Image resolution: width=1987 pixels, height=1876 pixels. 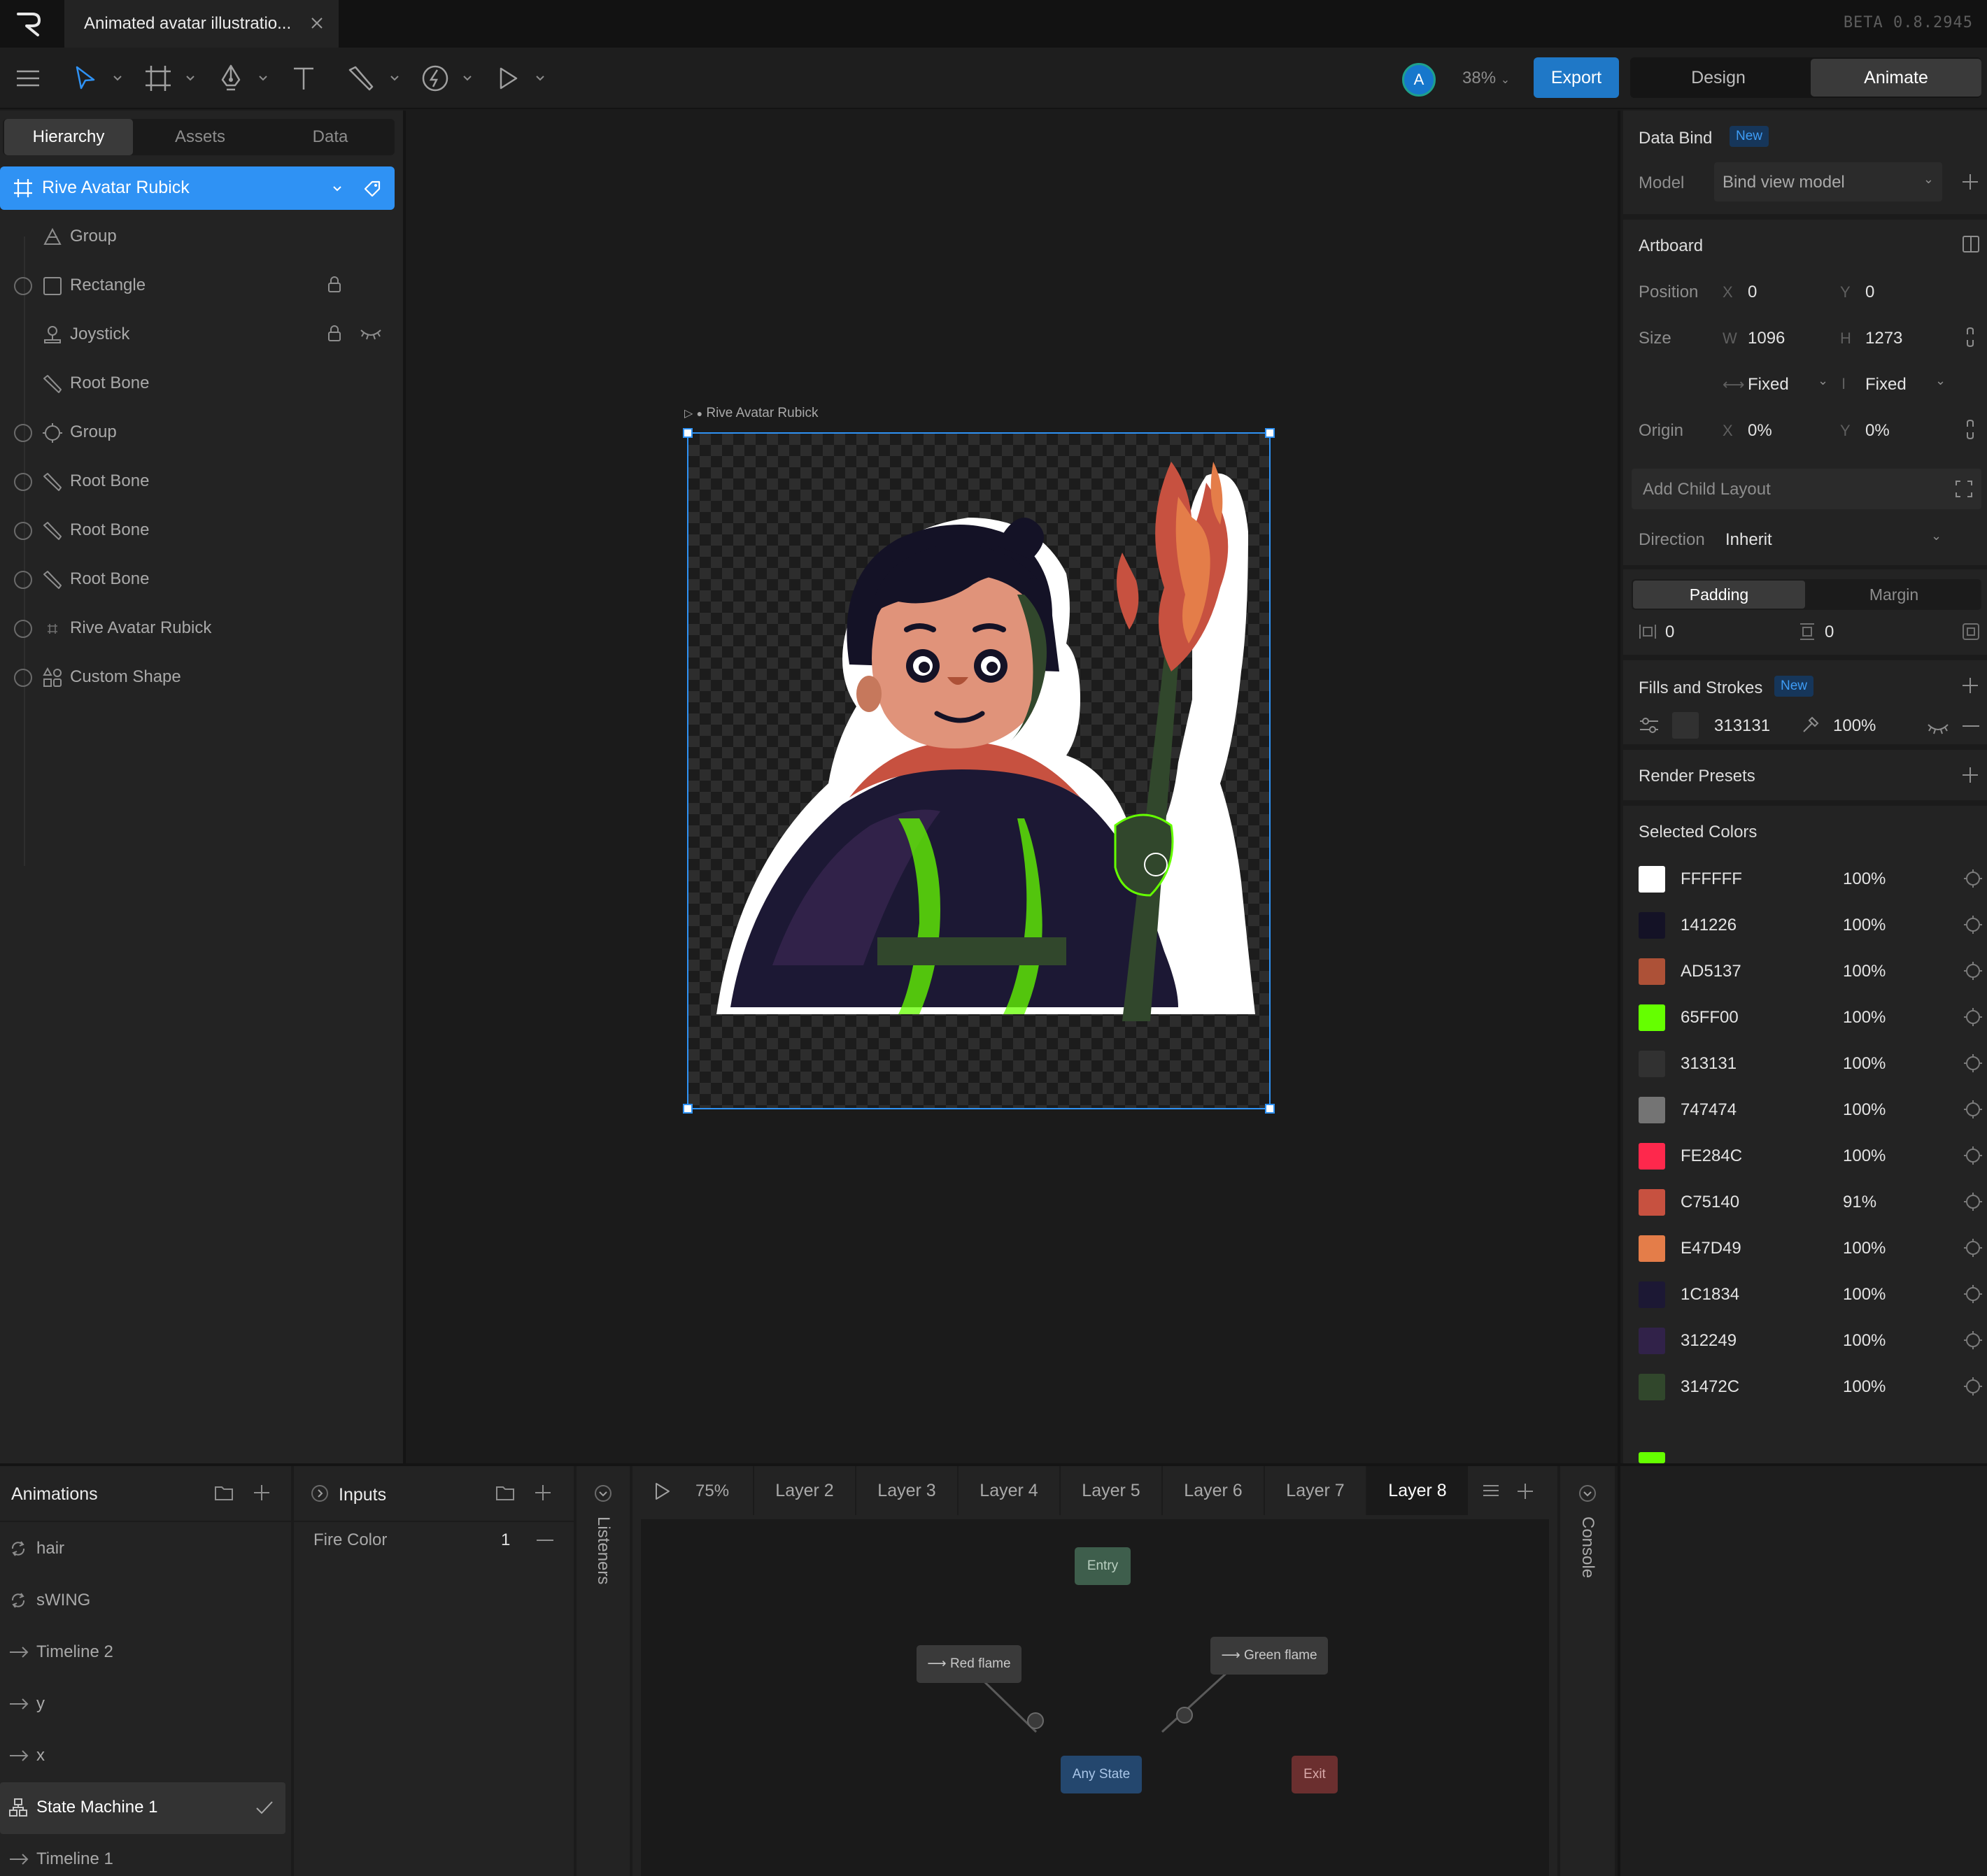 What do you see at coordinates (1805, 879) in the screenshot?
I see `selected-color-row: FFFFFF 100%` at bounding box center [1805, 879].